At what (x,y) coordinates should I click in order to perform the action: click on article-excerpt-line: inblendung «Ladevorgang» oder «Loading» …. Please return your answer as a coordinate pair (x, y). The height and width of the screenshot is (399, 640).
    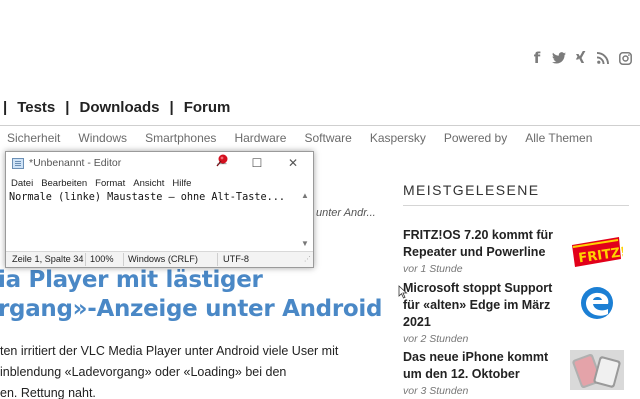
    Looking at the image, I should click on (143, 372).